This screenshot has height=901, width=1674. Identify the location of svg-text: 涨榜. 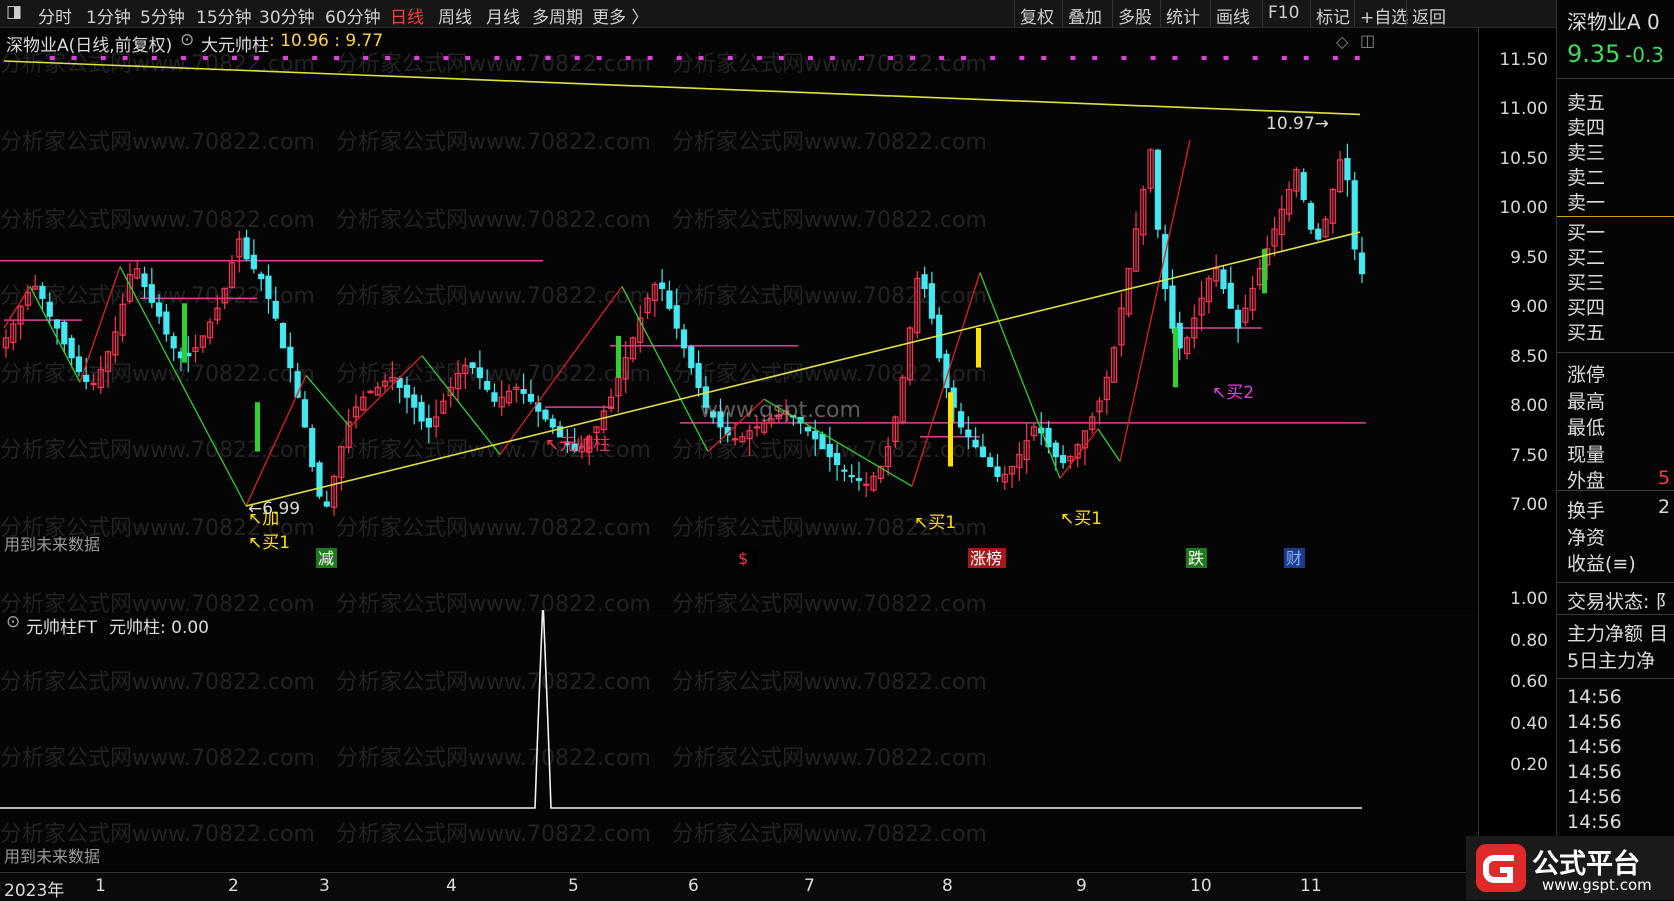
(986, 558).